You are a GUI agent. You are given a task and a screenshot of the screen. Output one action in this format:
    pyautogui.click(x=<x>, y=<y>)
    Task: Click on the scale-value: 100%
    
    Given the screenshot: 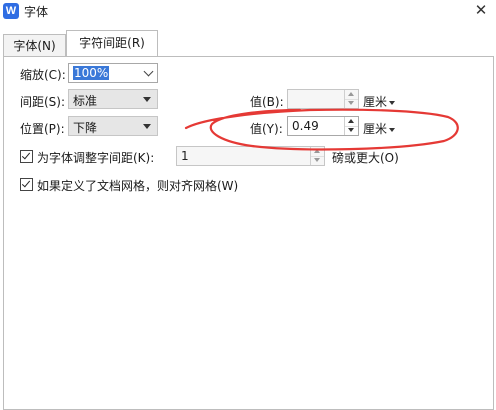 What is the action you would take?
    pyautogui.click(x=91, y=73)
    